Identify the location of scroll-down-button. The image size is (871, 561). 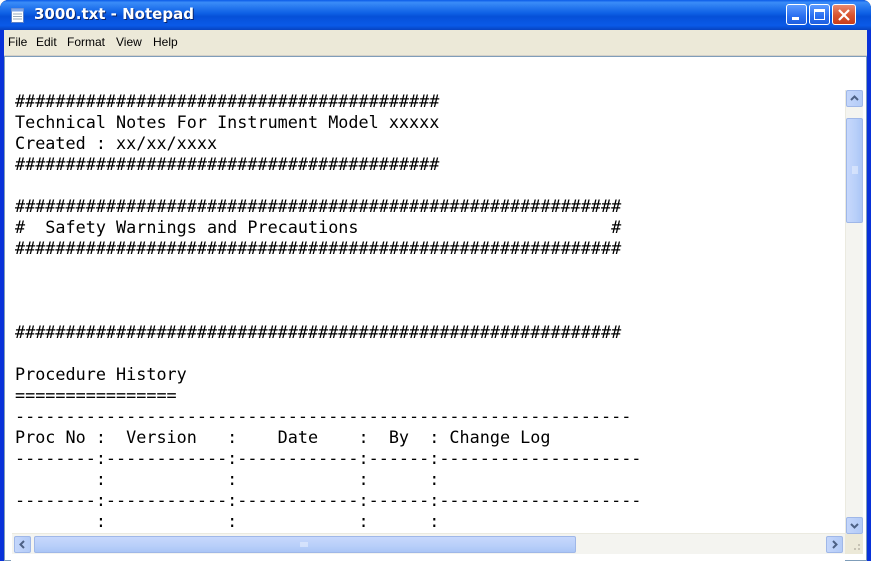
(854, 525).